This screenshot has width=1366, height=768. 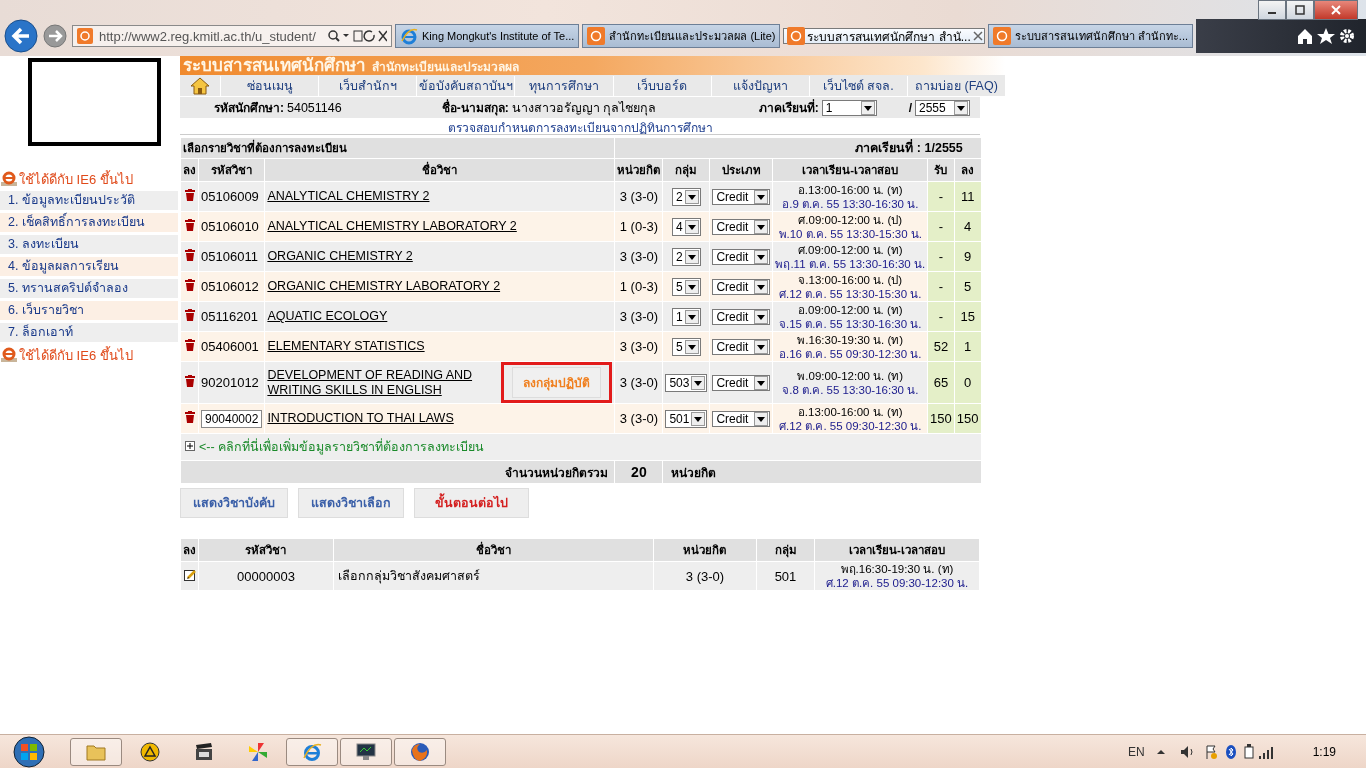 I want to click on maximize-button, so click(x=1300, y=10).